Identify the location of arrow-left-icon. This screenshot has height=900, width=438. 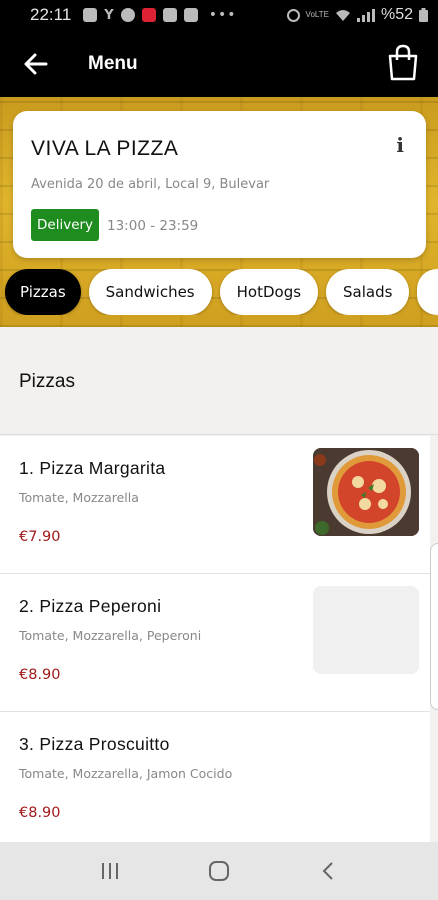
(36, 63).